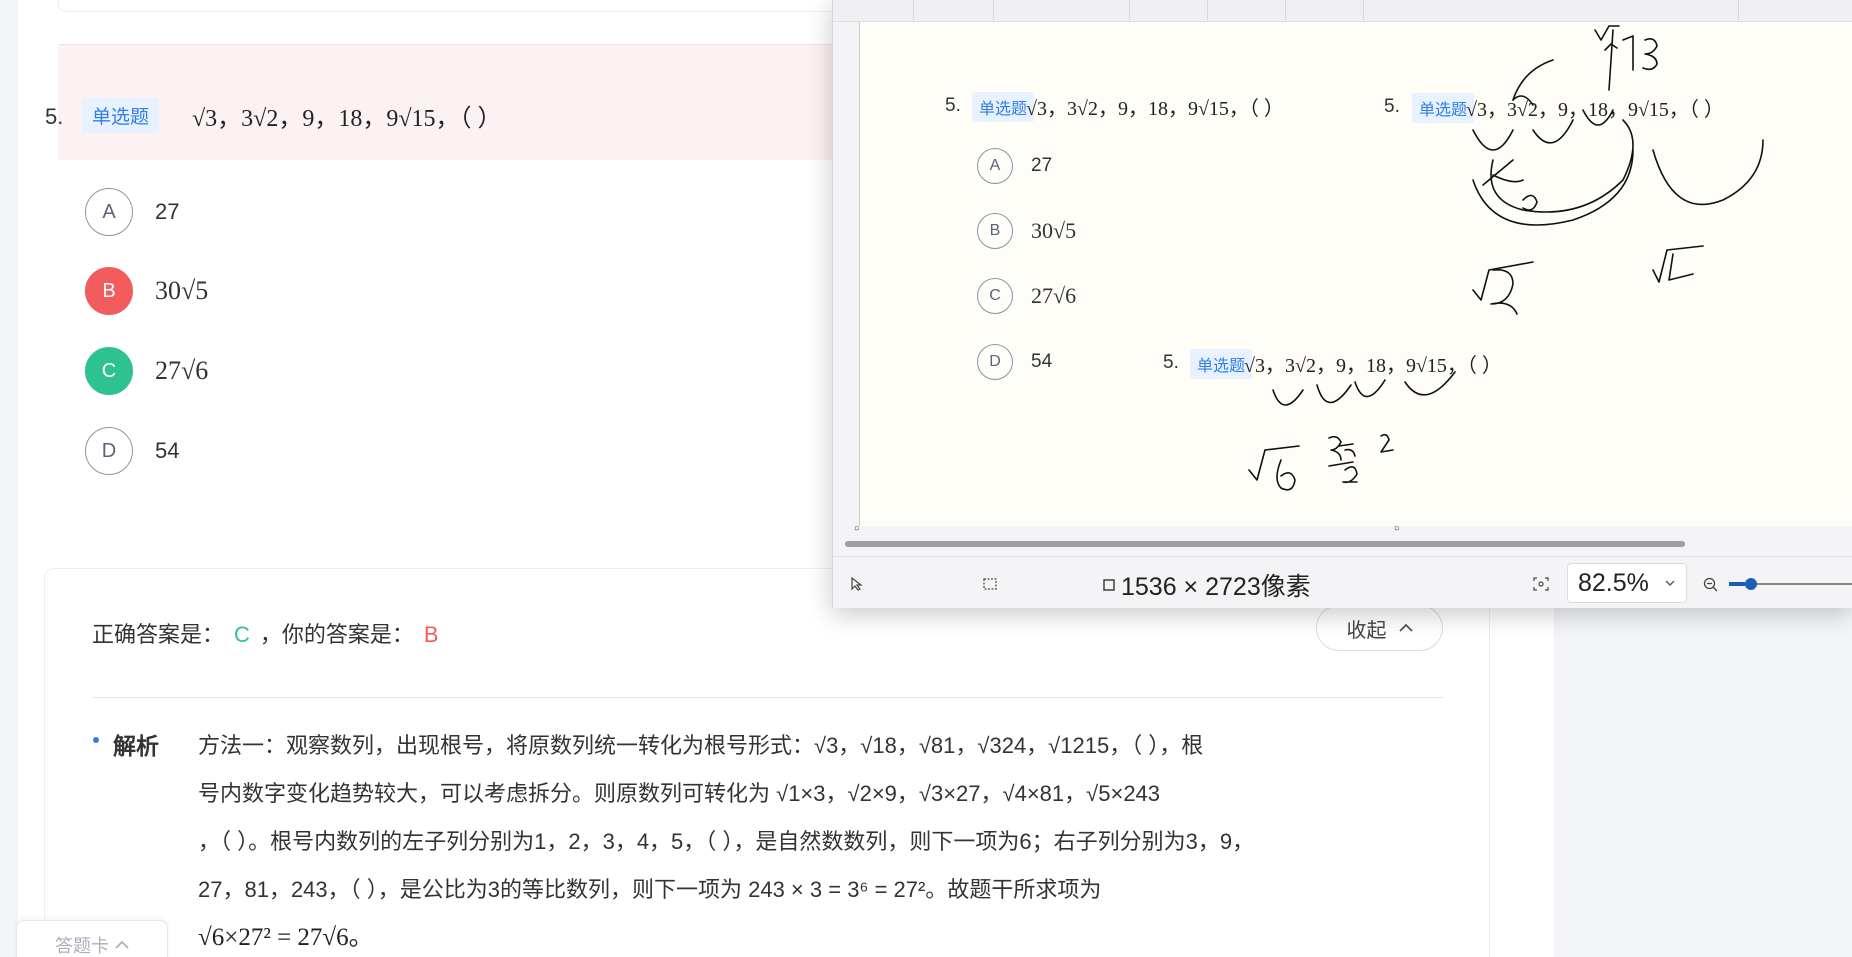 Image resolution: width=1852 pixels, height=957 pixels. Describe the element at coordinates (1216, 587) in the screenshot. I see `image-dimensions: 1536 × 2723像素` at that location.